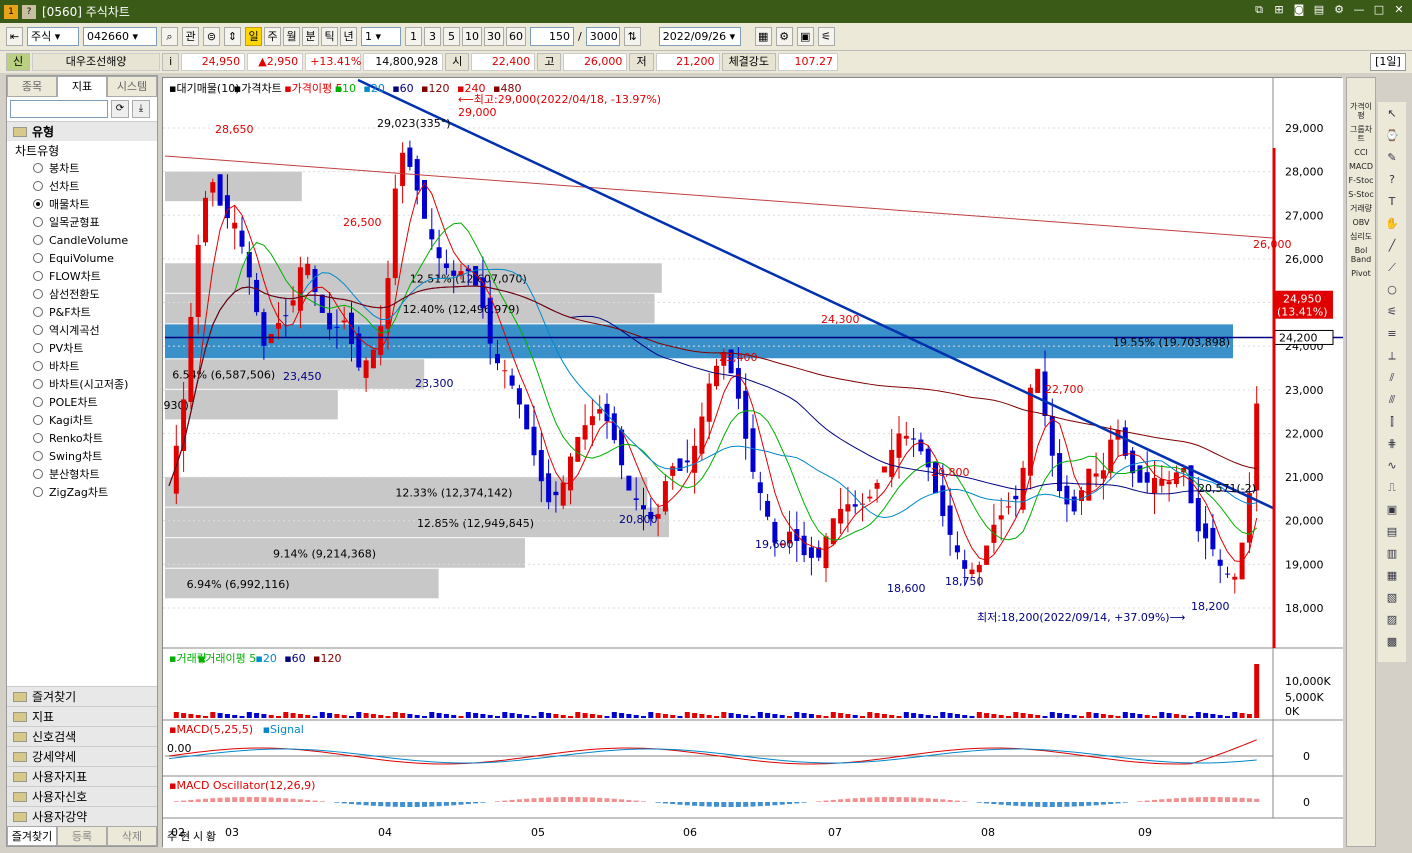  I want to click on drawing-tool-icon: ↖, so click(1392, 114).